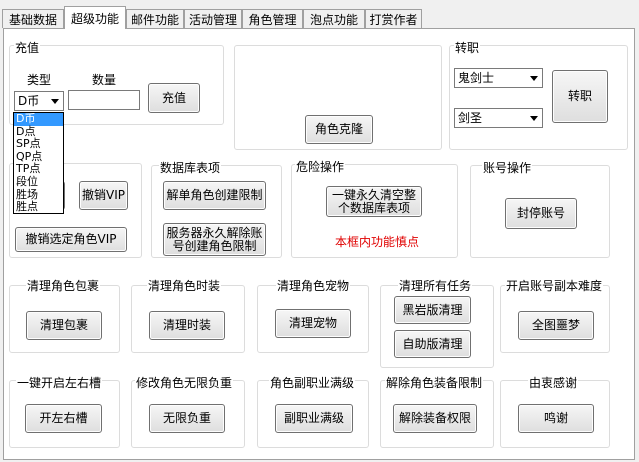  I want to click on thanks-button: 鸣谢, so click(556, 418).